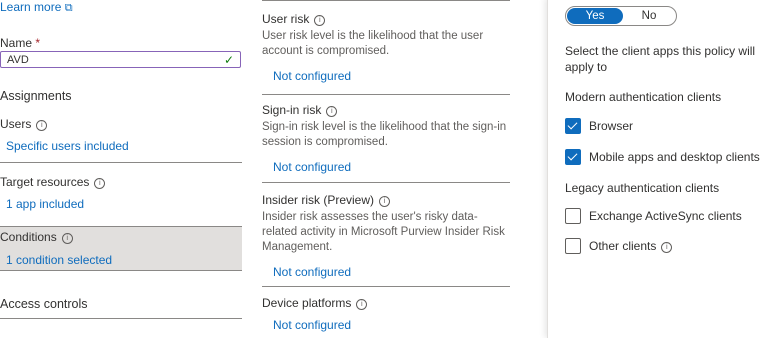  Describe the element at coordinates (312, 167) in the screenshot. I see `signin-risk-link: Not configured` at that location.